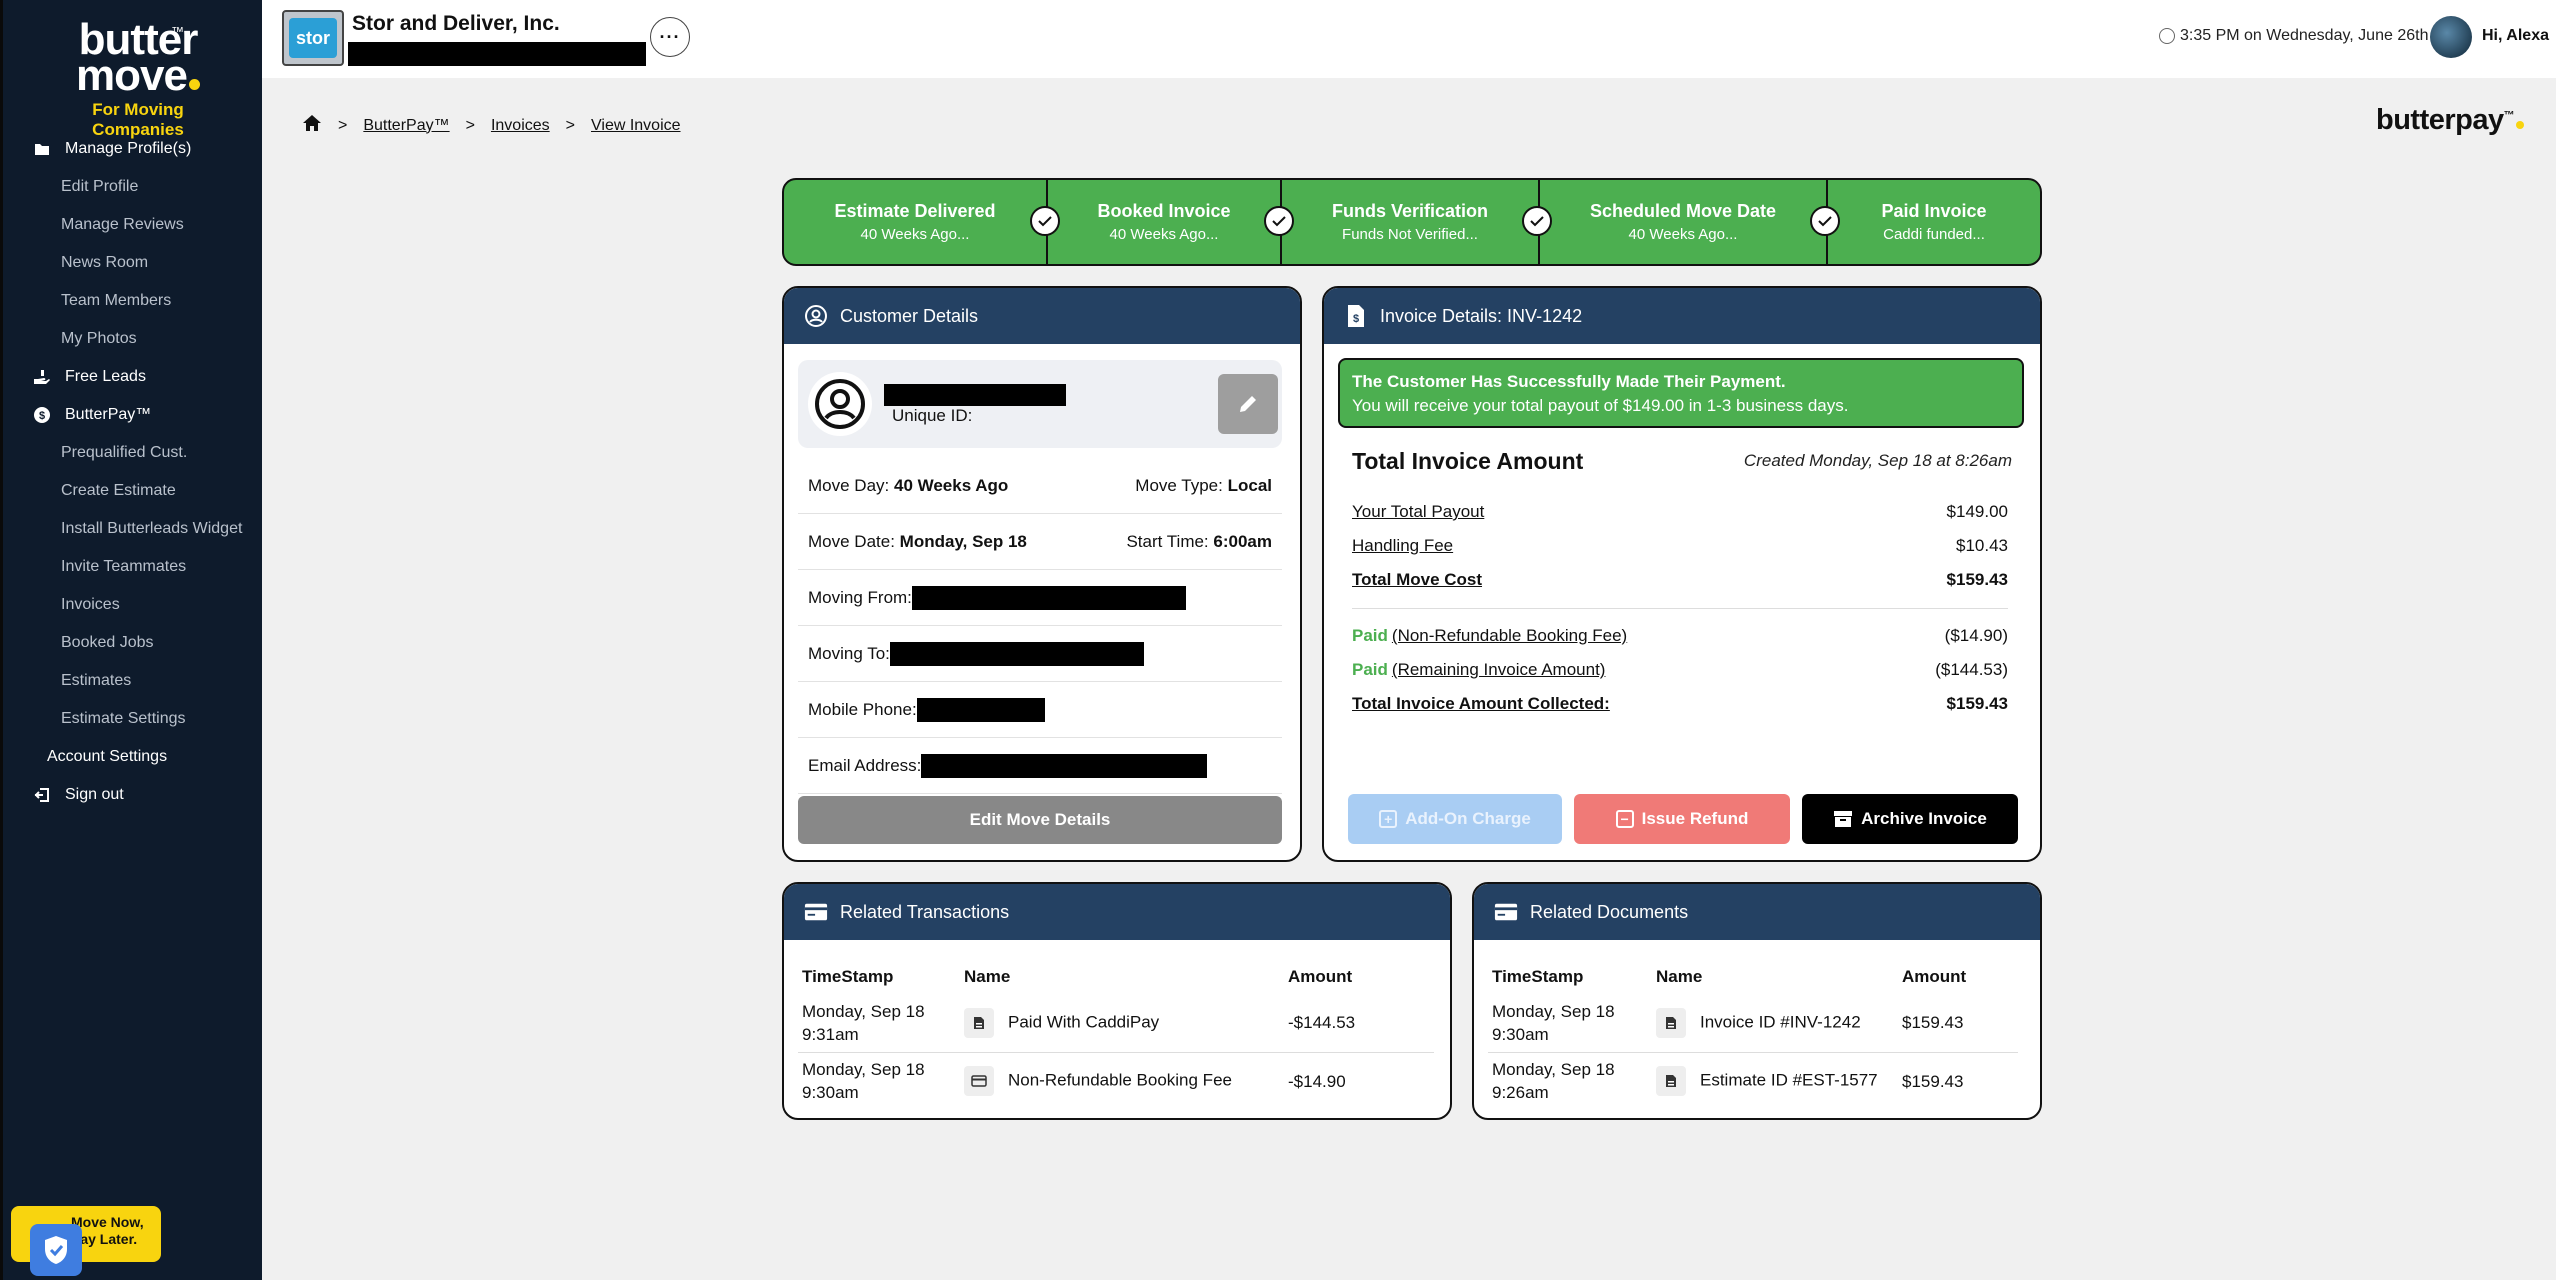 This screenshot has height=1280, width=2556. I want to click on company-logo: stor, so click(313, 38).